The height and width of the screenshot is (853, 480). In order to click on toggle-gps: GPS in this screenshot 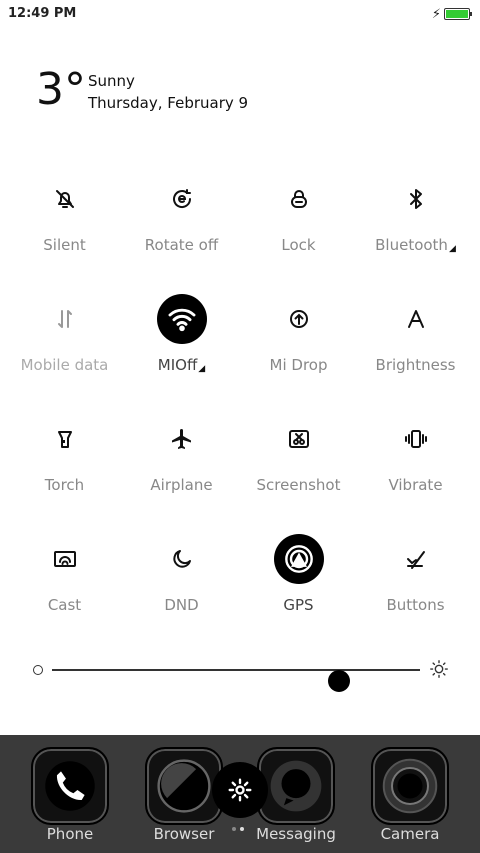, I will do `click(298, 580)`.